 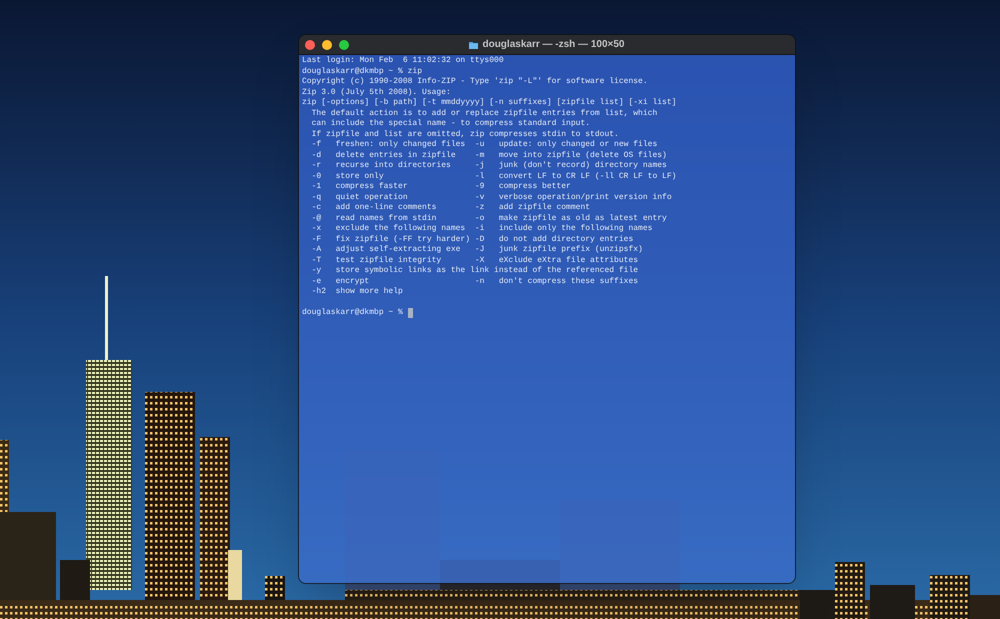 I want to click on terminal-output-line: Copyright (c) 1990-2008 Info-ZIP - Type 'zip "-L"' for software license., so click(x=475, y=82).